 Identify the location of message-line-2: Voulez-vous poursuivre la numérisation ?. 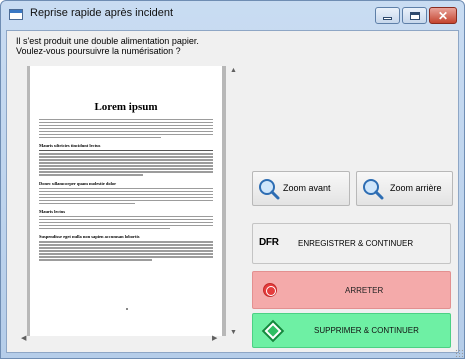
(98, 51).